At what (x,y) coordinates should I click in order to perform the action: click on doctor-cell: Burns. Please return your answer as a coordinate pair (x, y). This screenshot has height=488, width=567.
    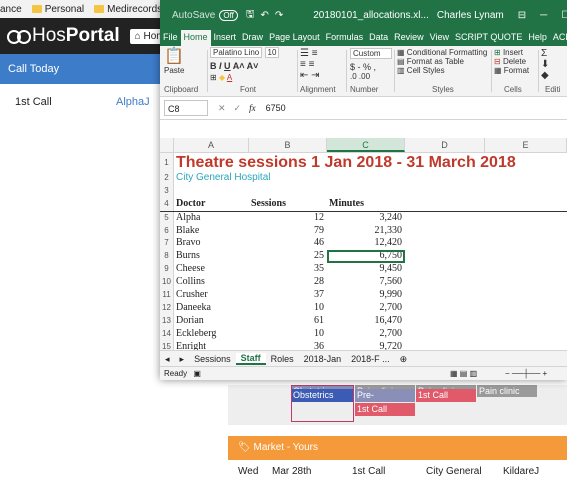
    Looking at the image, I should click on (211, 256).